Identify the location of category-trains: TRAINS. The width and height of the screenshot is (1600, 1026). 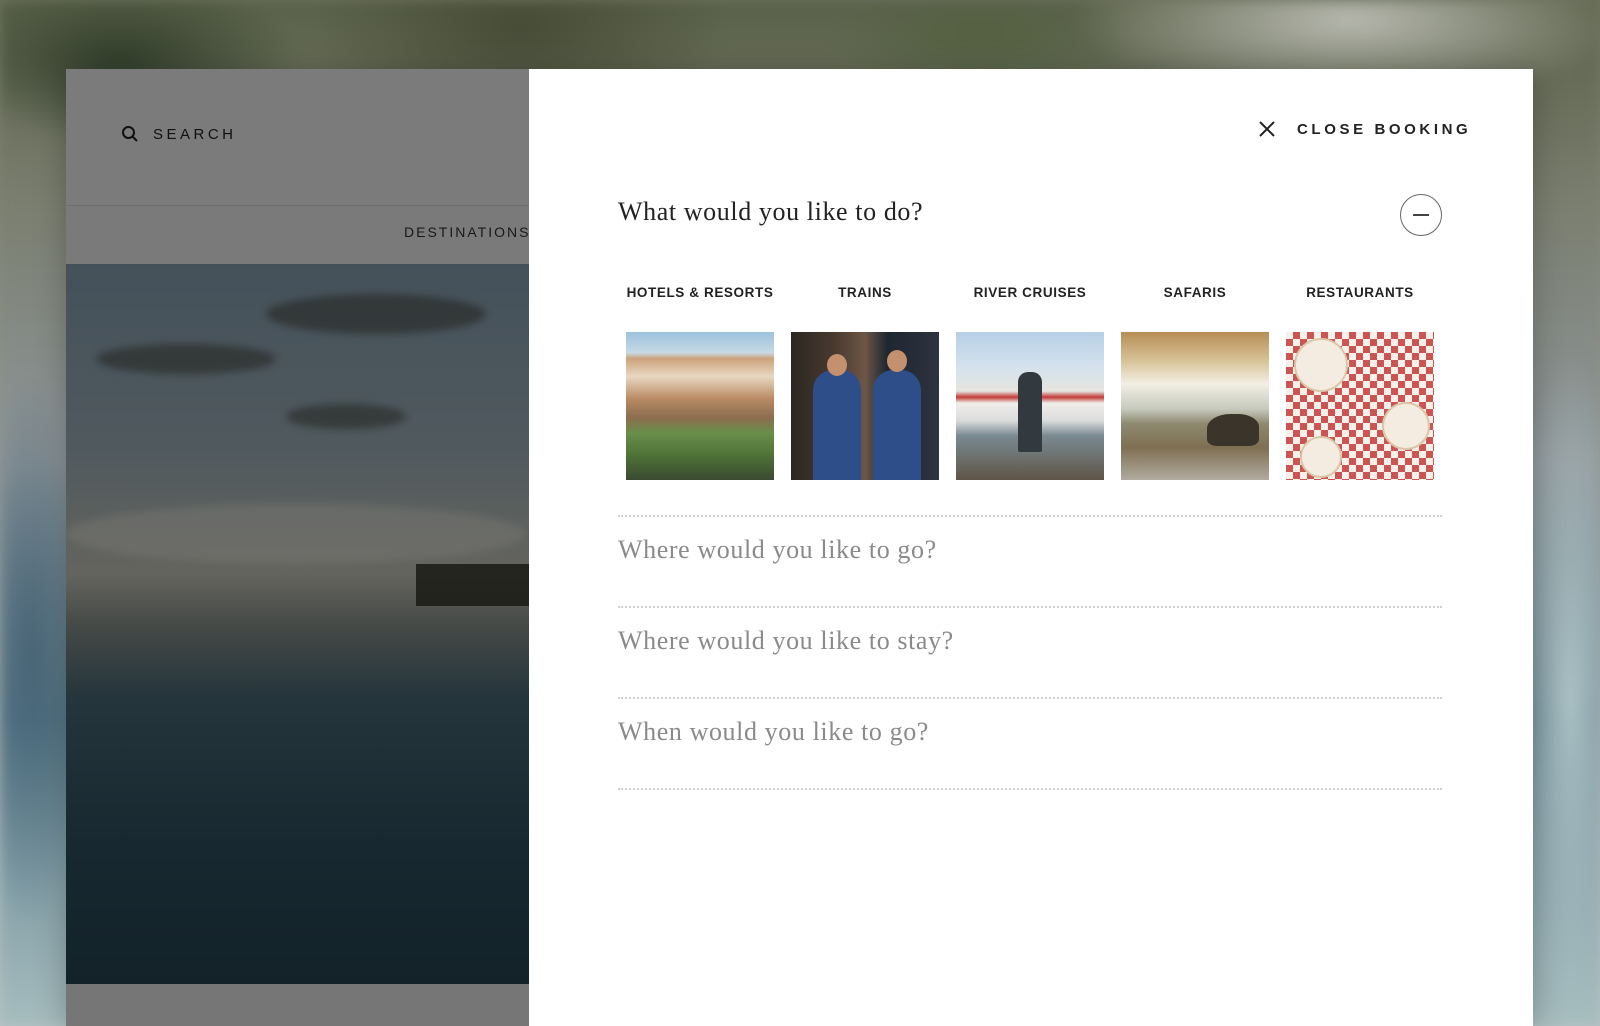
(865, 382).